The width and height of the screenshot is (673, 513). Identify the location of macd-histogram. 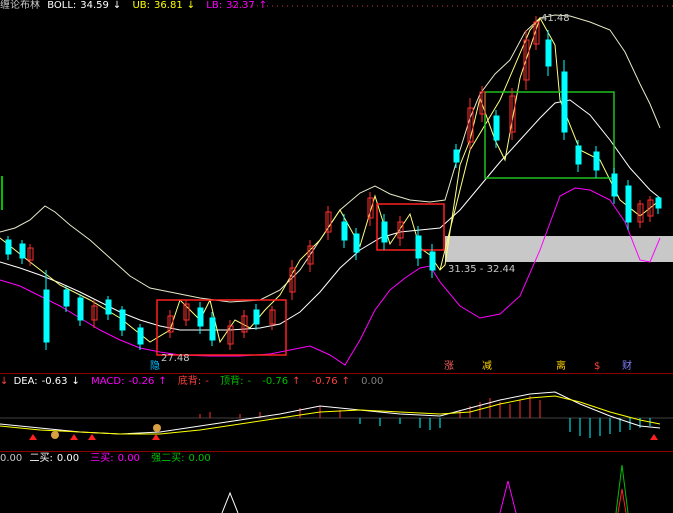
(425, 417).